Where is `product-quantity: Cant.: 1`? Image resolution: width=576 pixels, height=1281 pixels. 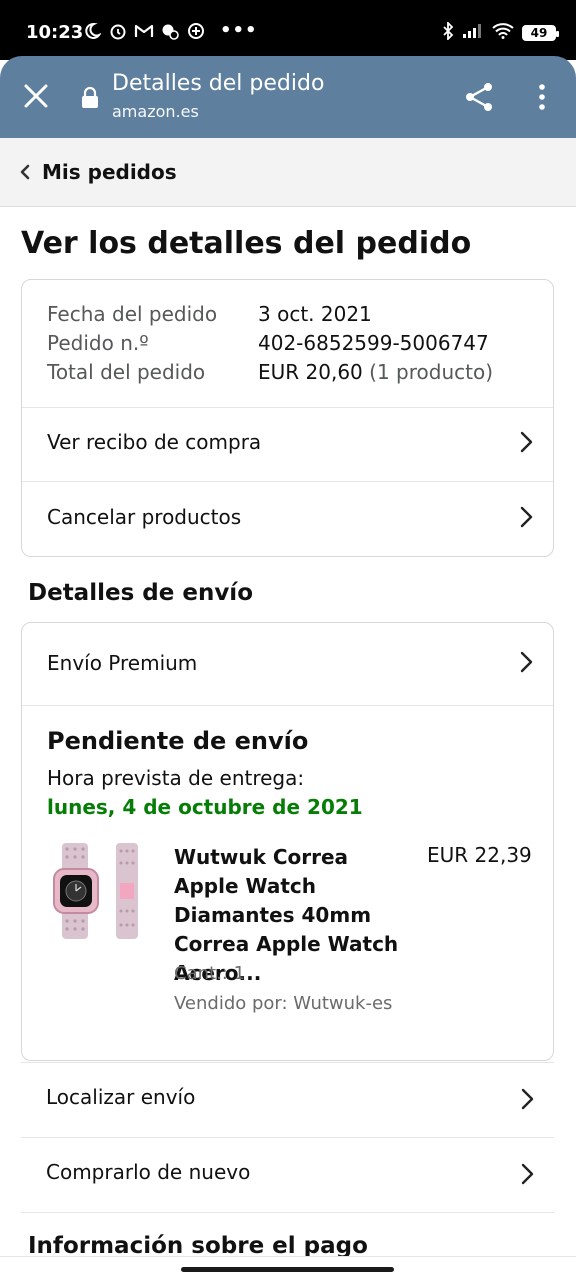 product-quantity: Cant.: 1 is located at coordinates (210, 973).